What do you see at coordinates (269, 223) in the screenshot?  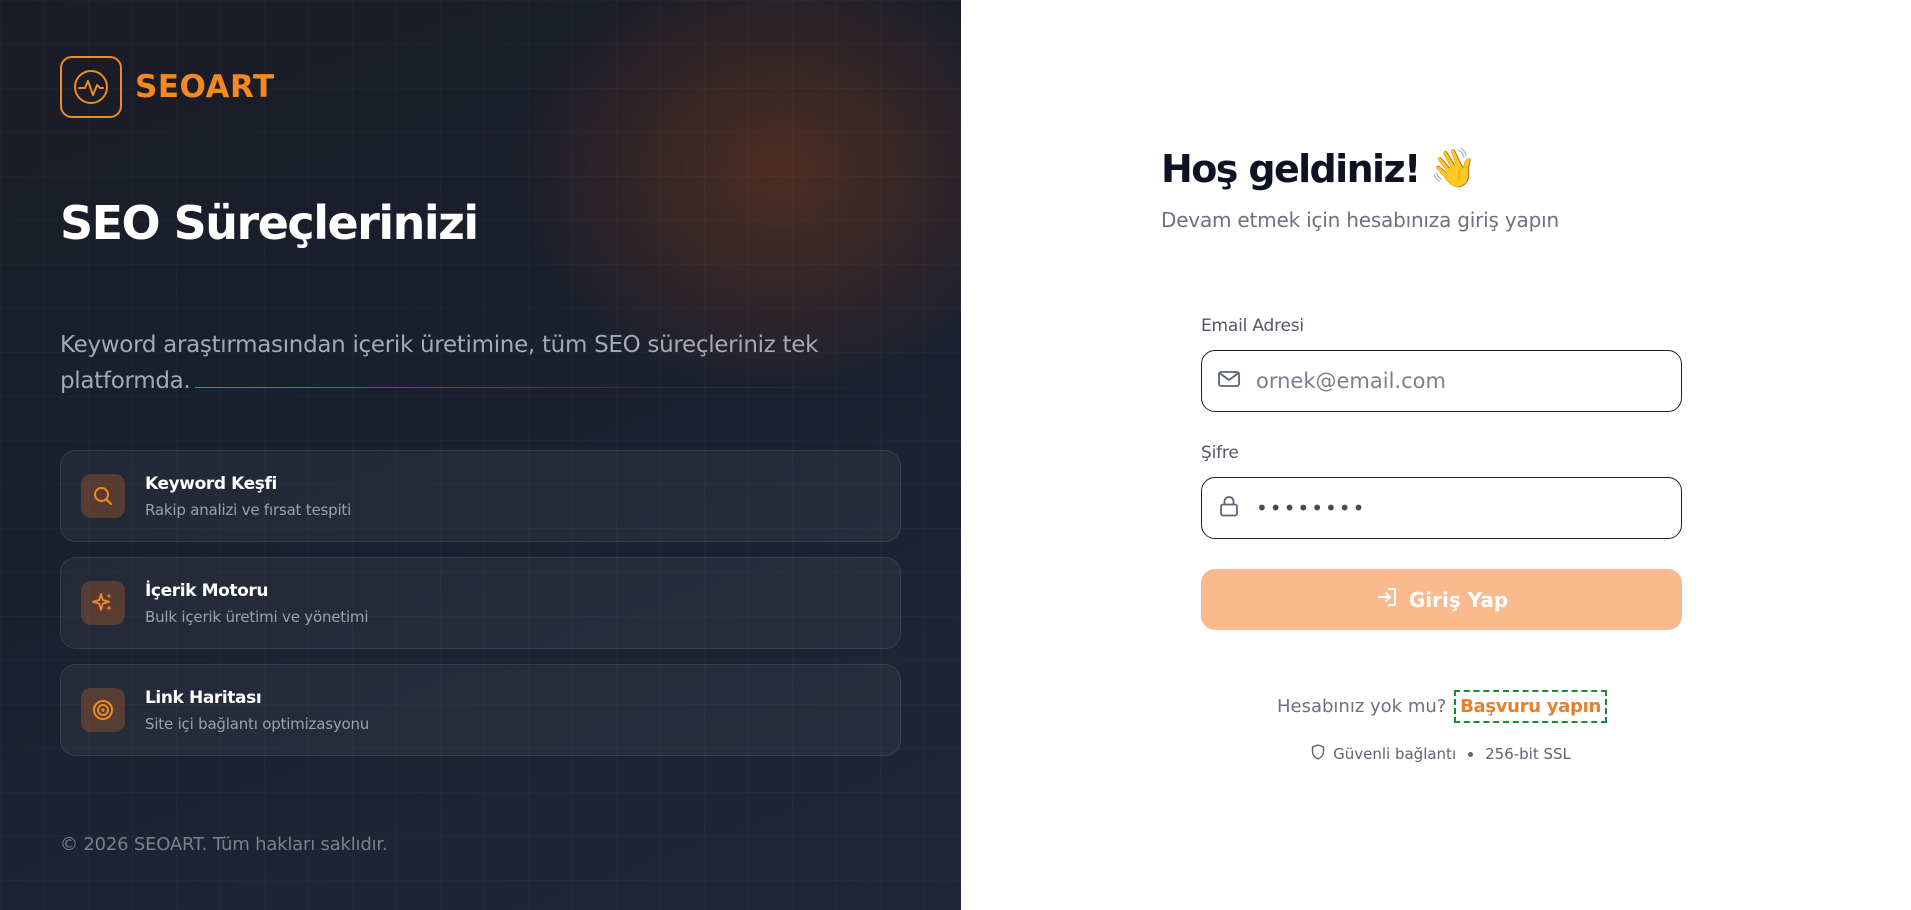 I see `hero-title: SEO Süreçlerinizi` at bounding box center [269, 223].